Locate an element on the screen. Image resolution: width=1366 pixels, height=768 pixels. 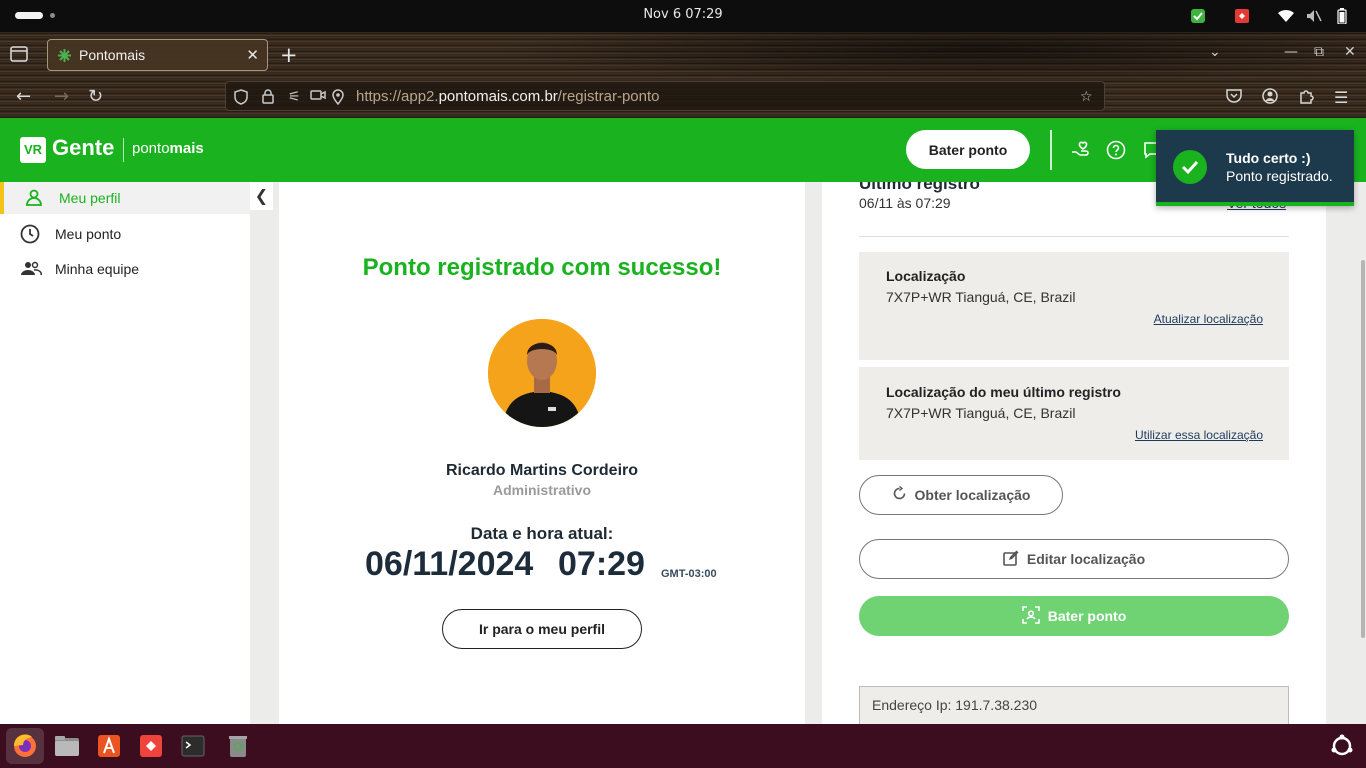
tracking-shield-icon is located at coordinates (241, 99).